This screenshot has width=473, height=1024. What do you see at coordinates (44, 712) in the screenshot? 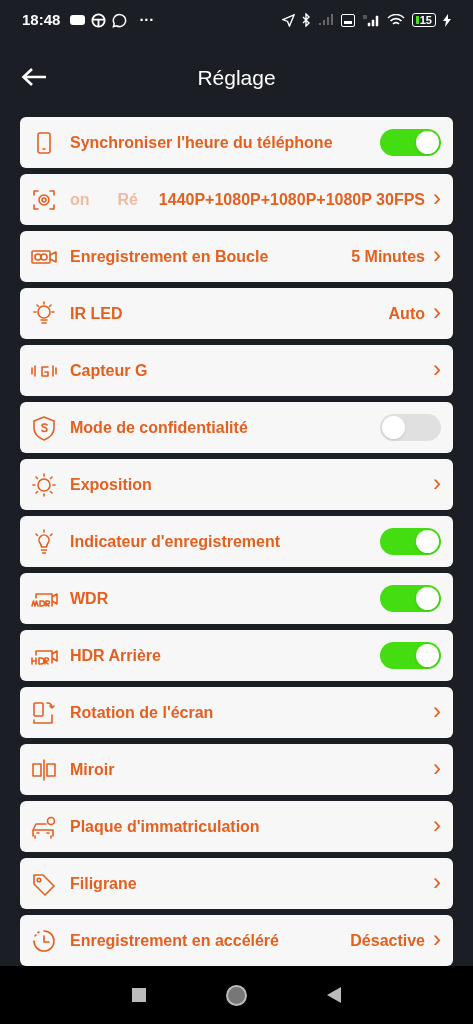
I see `screen-rotate-icon` at bounding box center [44, 712].